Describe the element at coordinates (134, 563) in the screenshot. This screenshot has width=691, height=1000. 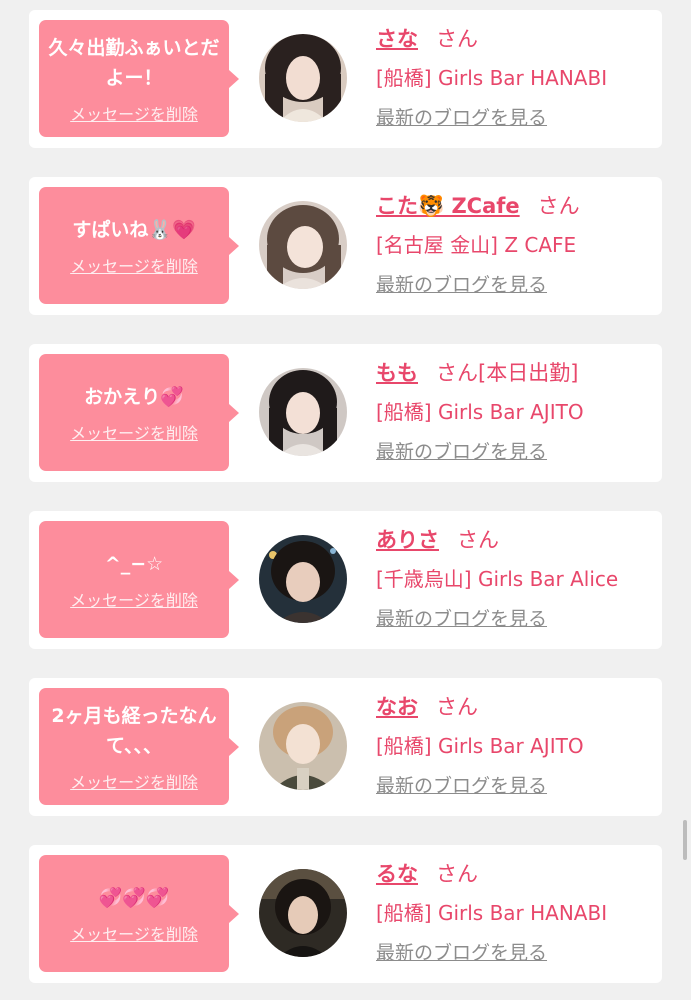
I see `message-text: ^_−☆` at that location.